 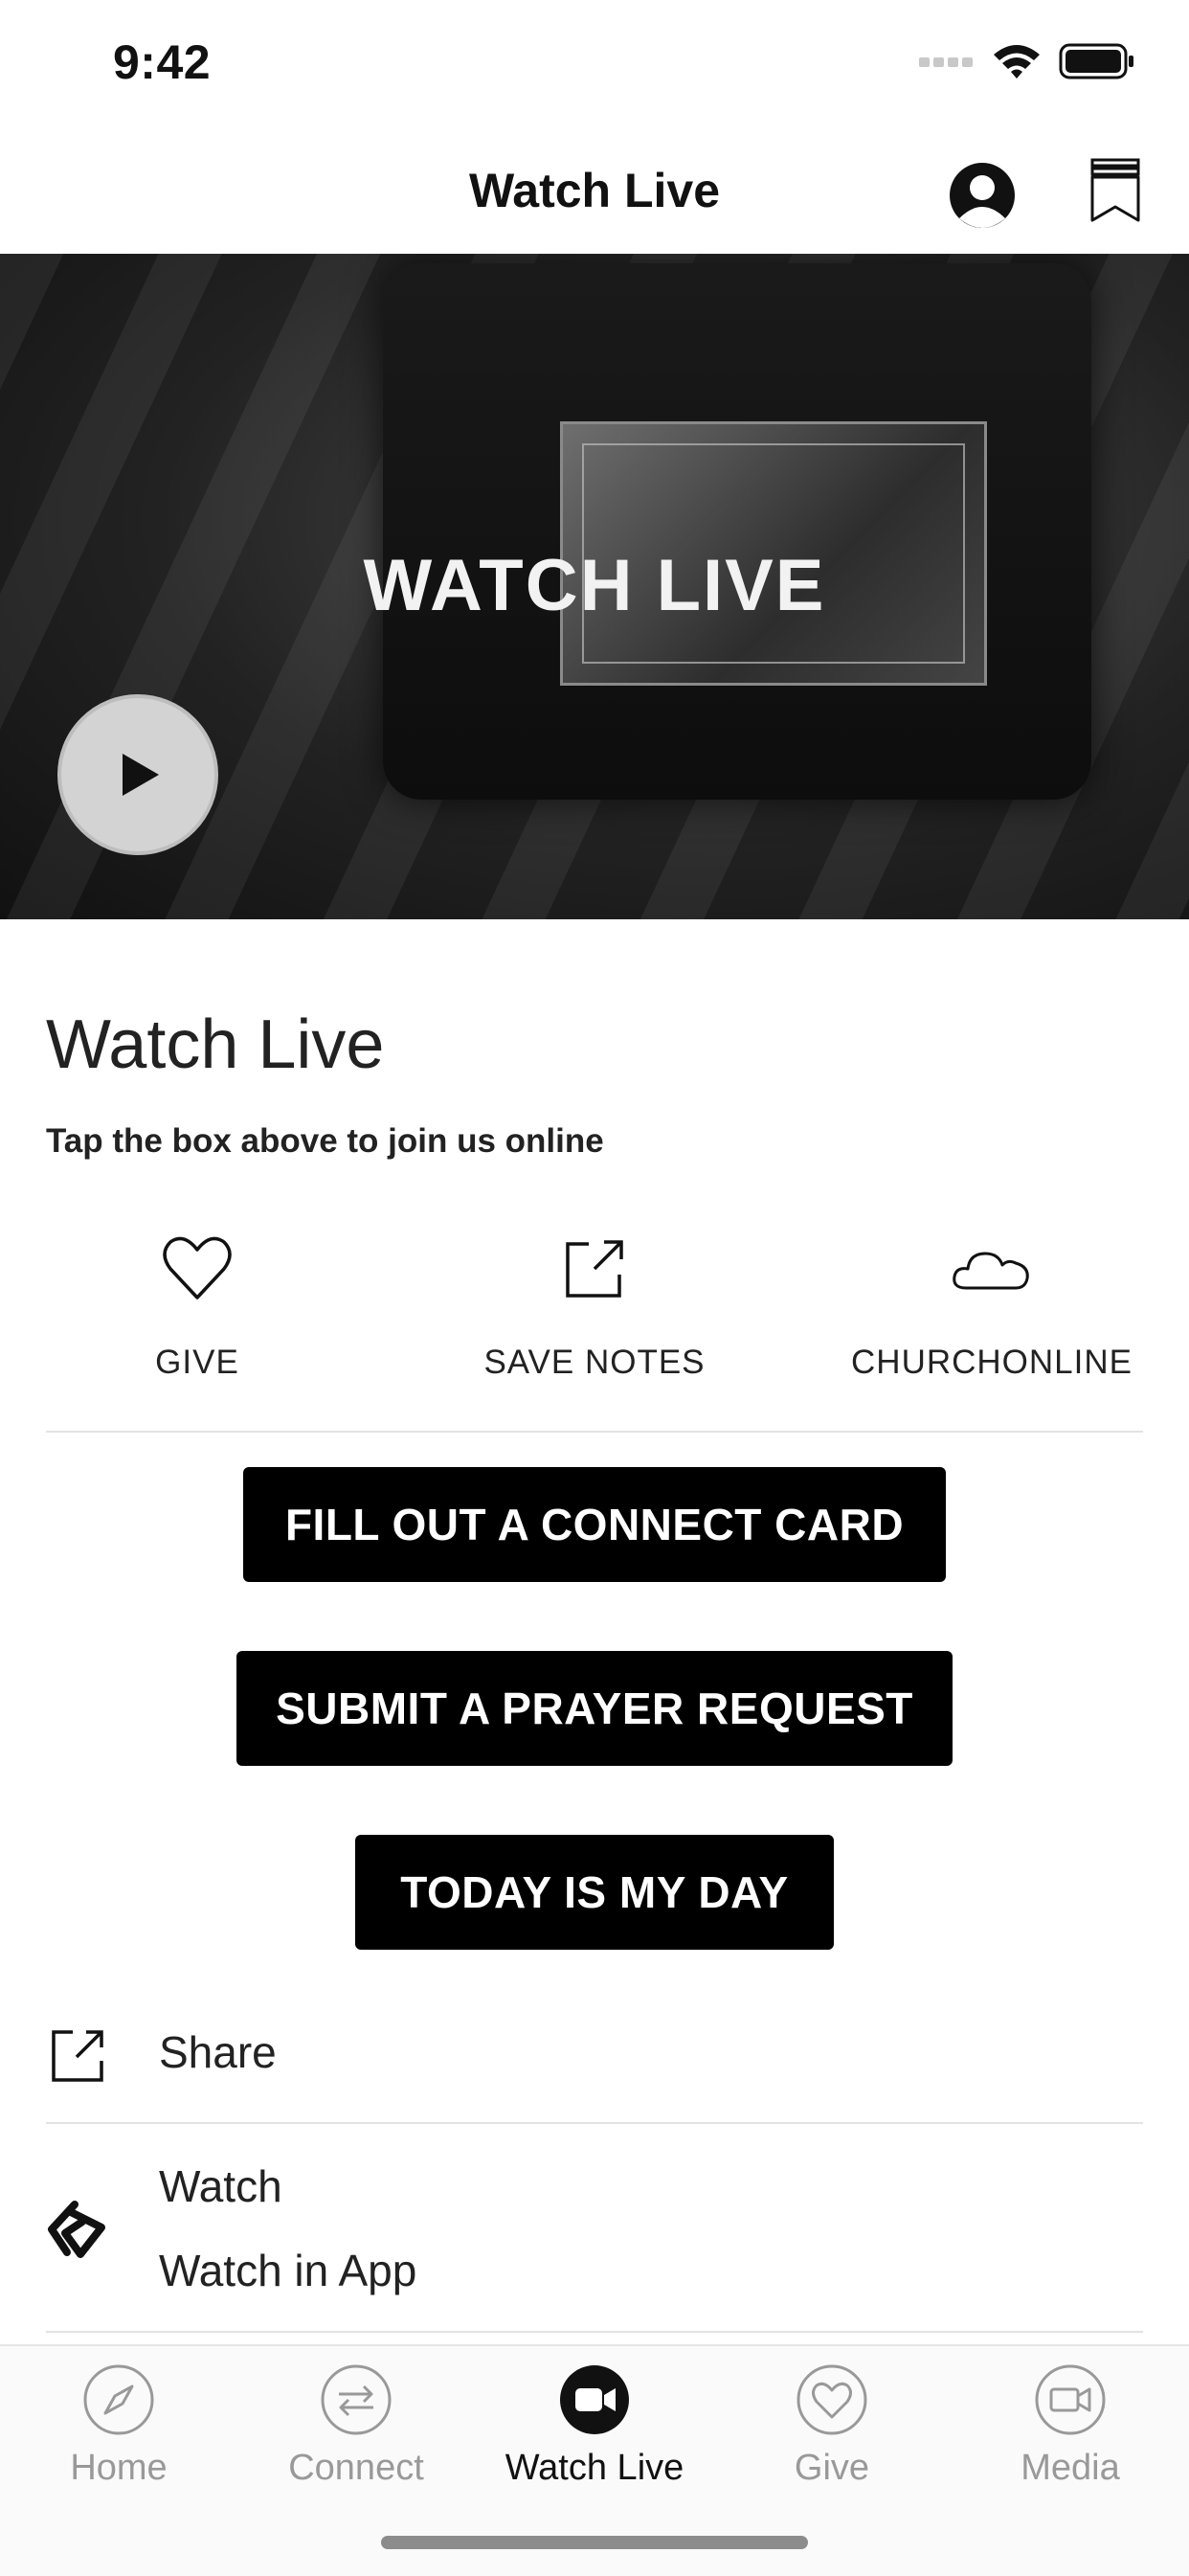 What do you see at coordinates (197, 1362) in the screenshot?
I see `give-action-label: GIVE` at bounding box center [197, 1362].